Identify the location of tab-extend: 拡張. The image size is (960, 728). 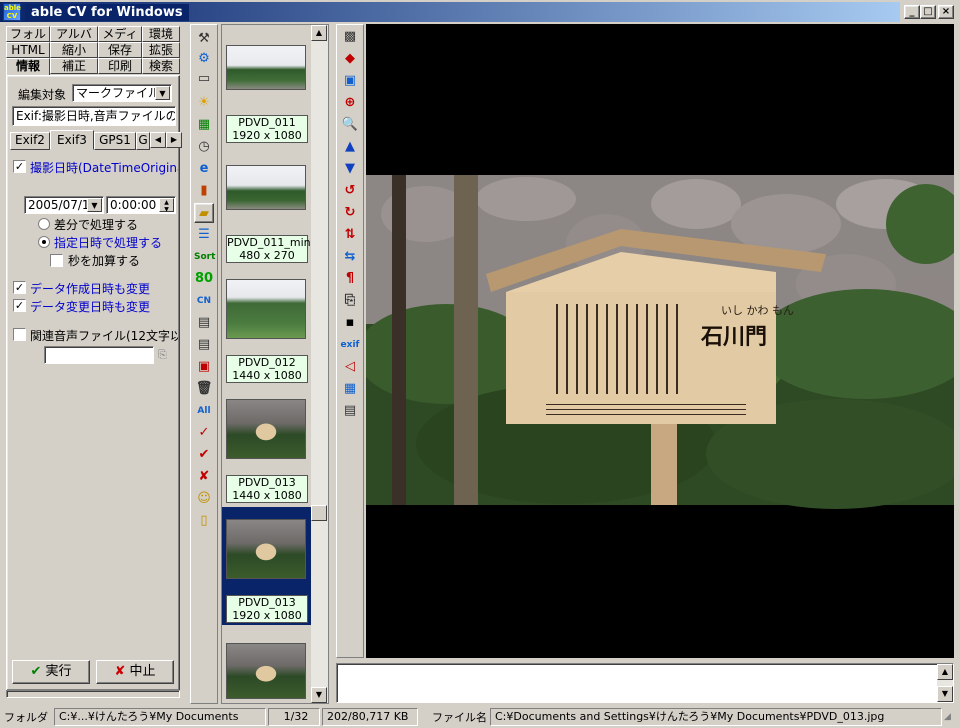
(161, 50).